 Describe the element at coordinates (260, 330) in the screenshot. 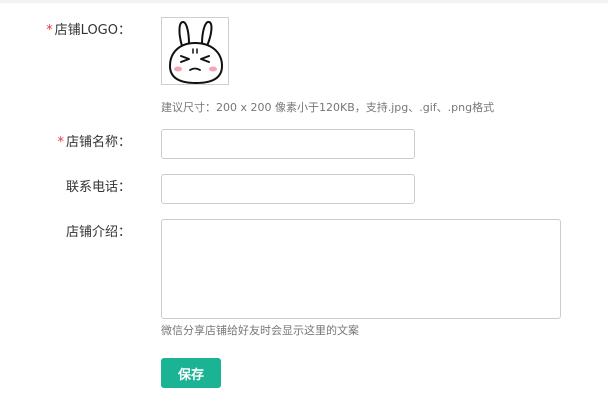

I see `intro-share-hint: 微信分享店铺给好友时会显示这里的文案` at that location.